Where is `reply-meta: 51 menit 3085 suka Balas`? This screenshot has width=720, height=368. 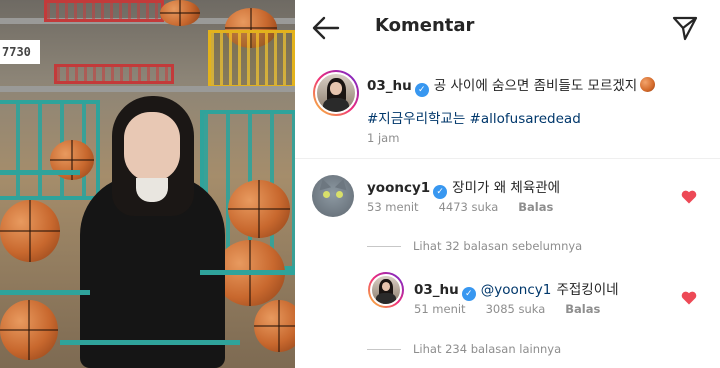 reply-meta: 51 menit 3085 suka Balas is located at coordinates (517, 309).